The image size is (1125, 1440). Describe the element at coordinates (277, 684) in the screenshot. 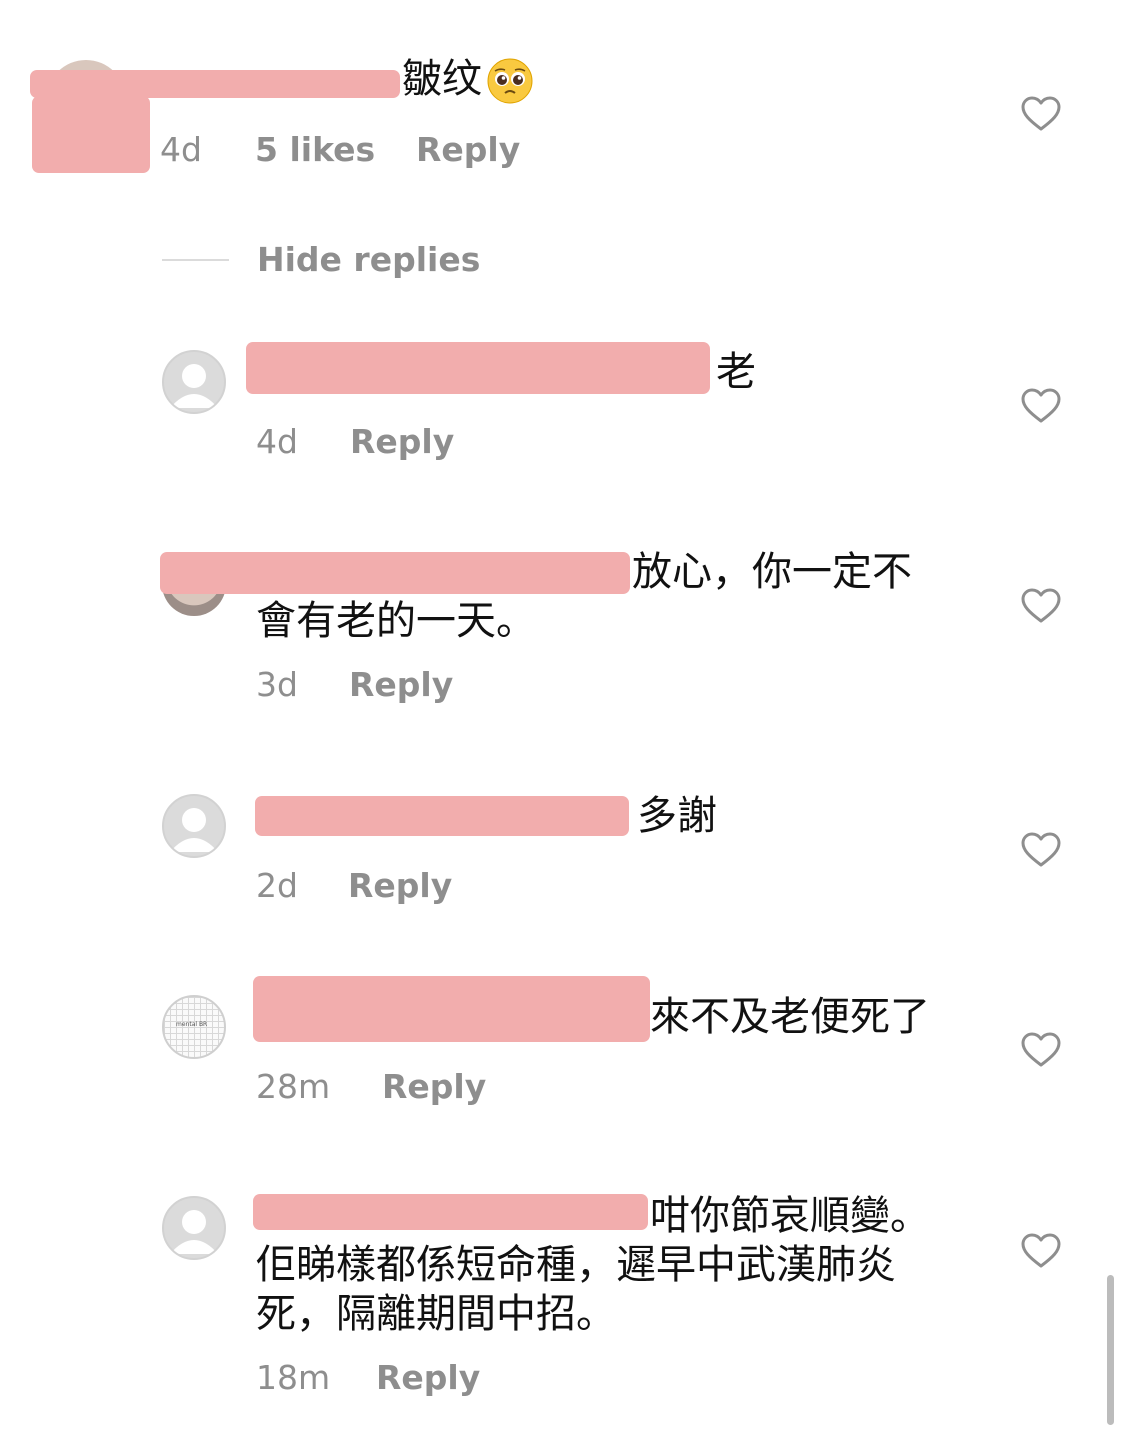

I see `reply-time: 3d` at that location.